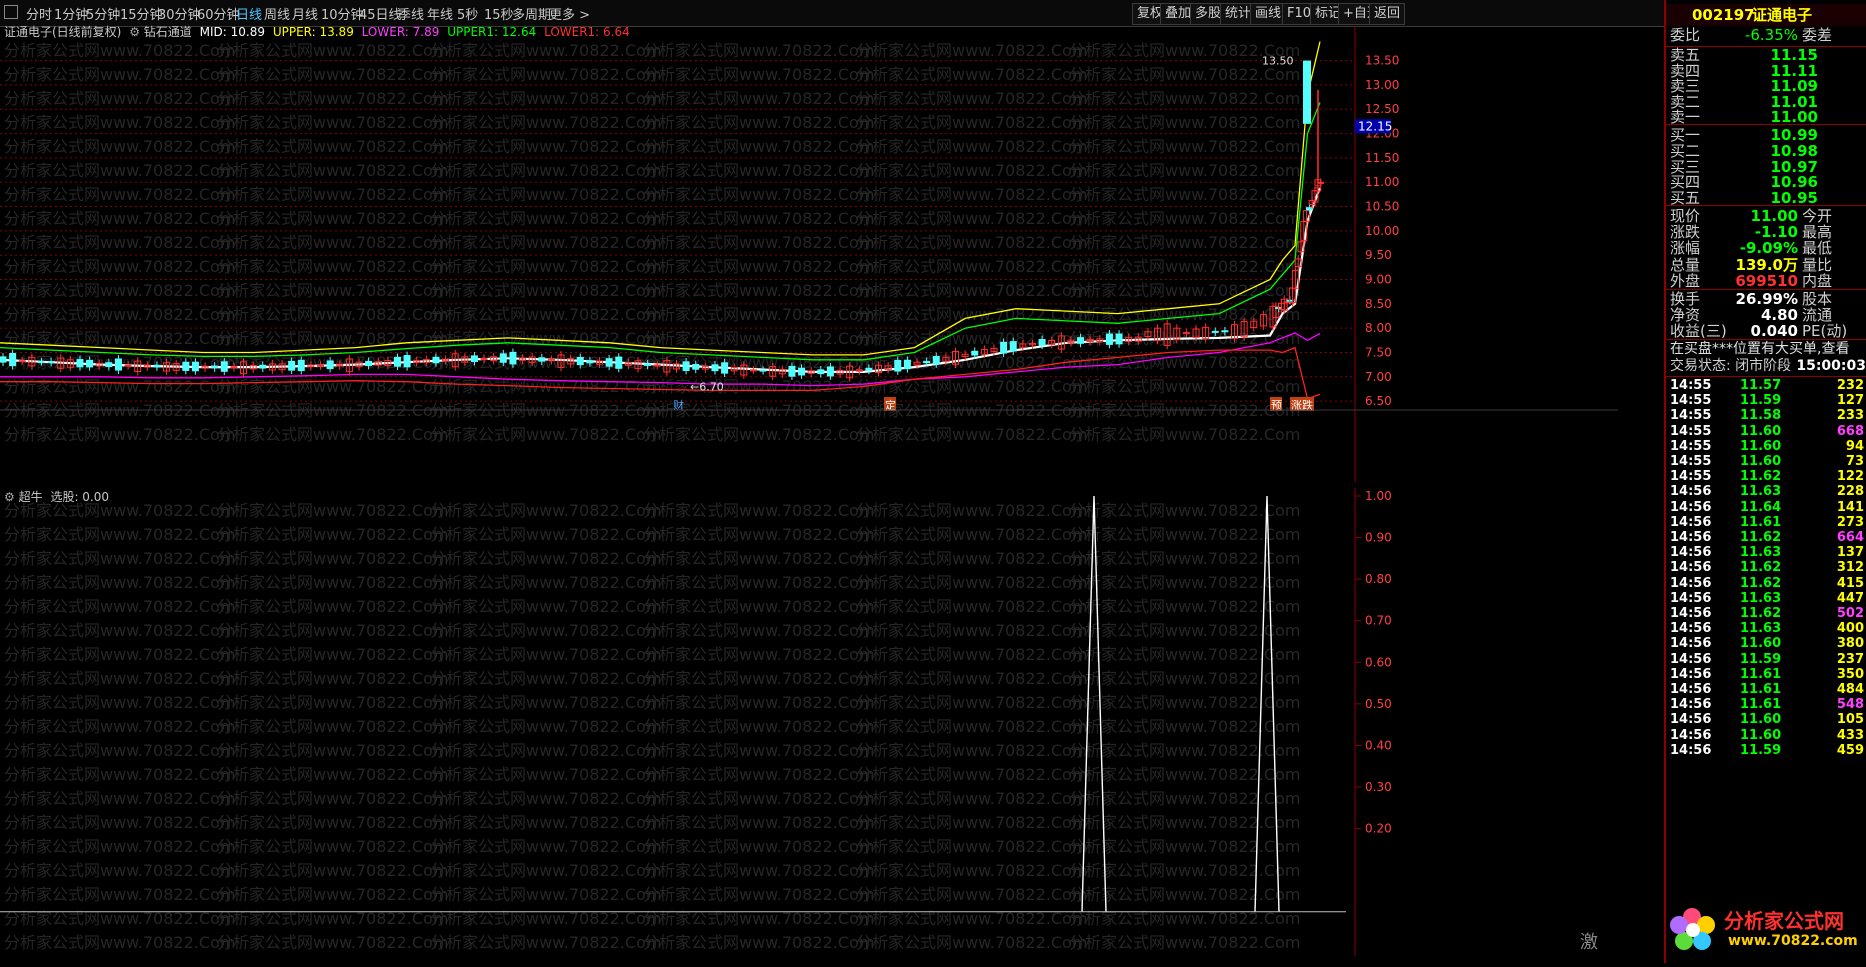  Describe the element at coordinates (531, 13) in the screenshot. I see `tab-15: 多周期` at that location.